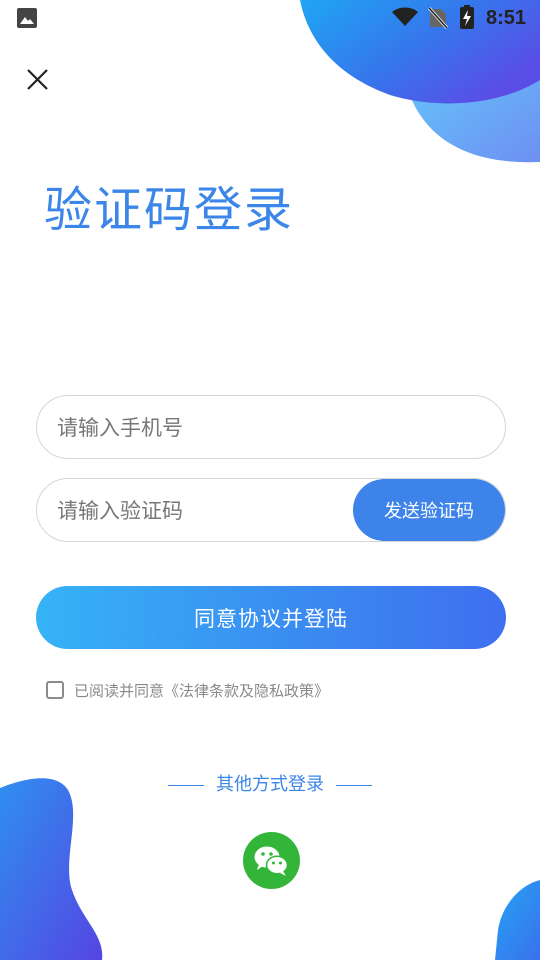 Image resolution: width=540 pixels, height=970 pixels. What do you see at coordinates (55, 690) in the screenshot?
I see `agreement-checkbox` at bounding box center [55, 690].